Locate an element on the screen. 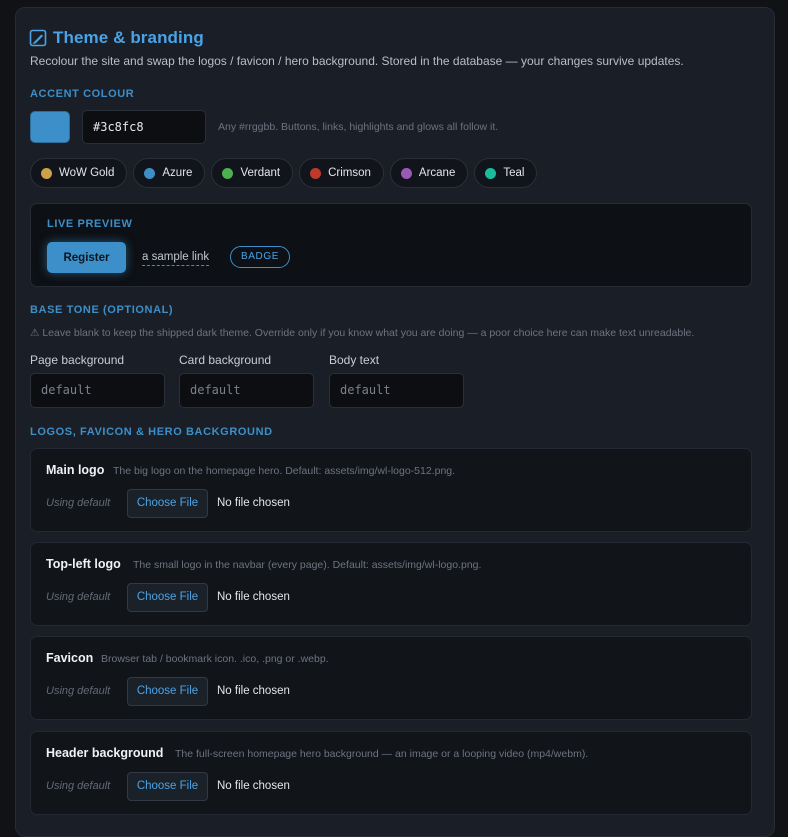 The width and height of the screenshot is (788, 837). register-button: Register is located at coordinates (86, 257).